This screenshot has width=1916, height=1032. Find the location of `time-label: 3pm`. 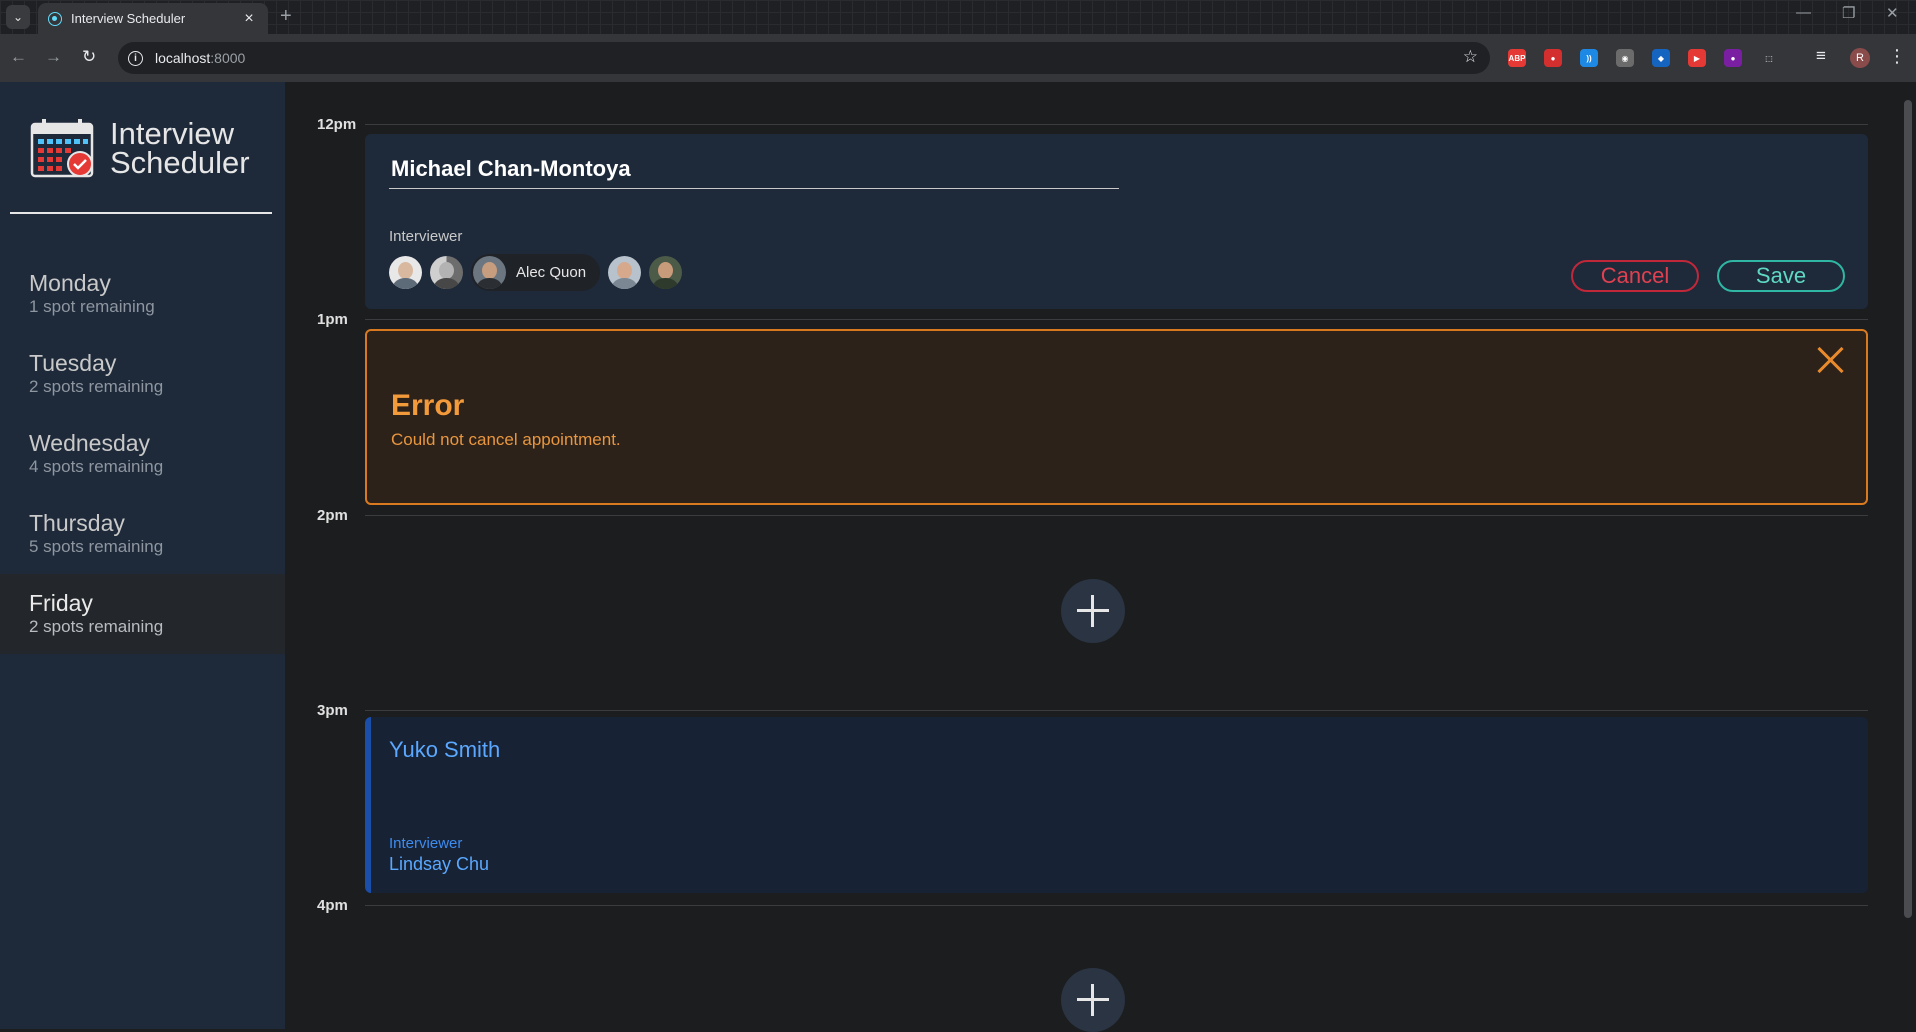

time-label: 3pm is located at coordinates (332, 710).